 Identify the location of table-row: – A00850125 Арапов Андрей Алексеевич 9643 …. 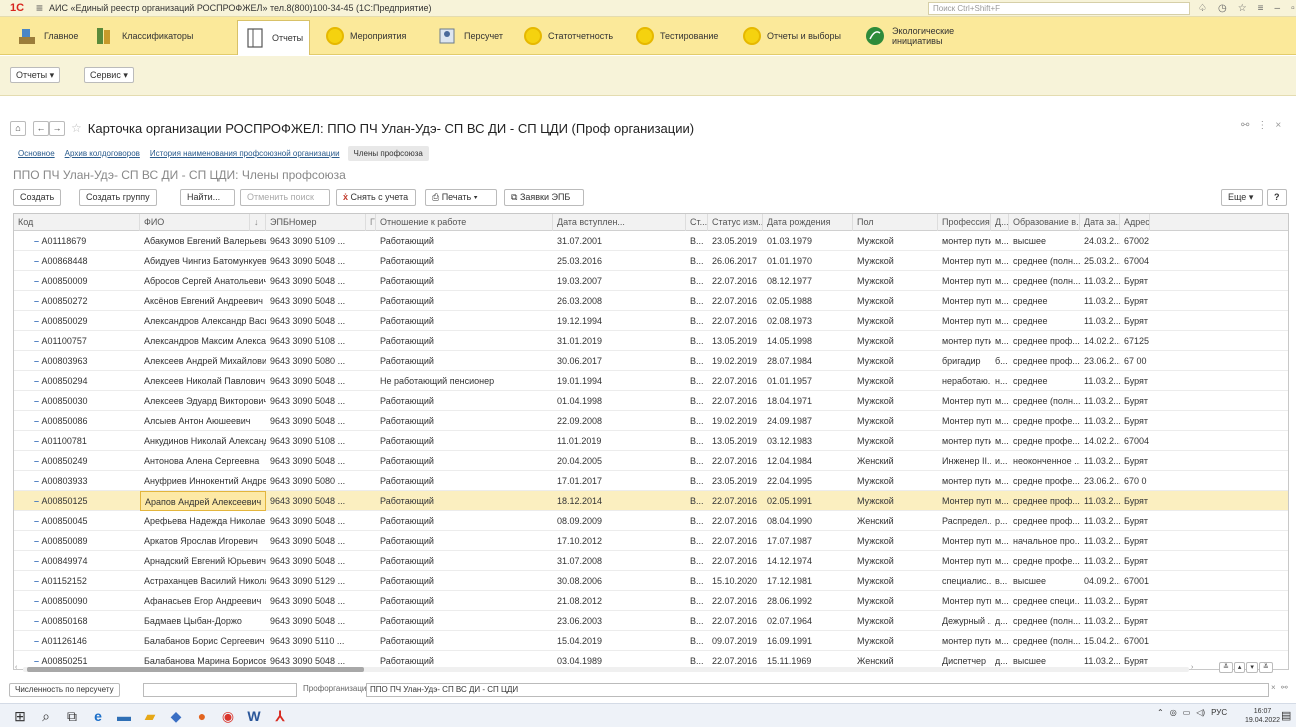
(651, 501).